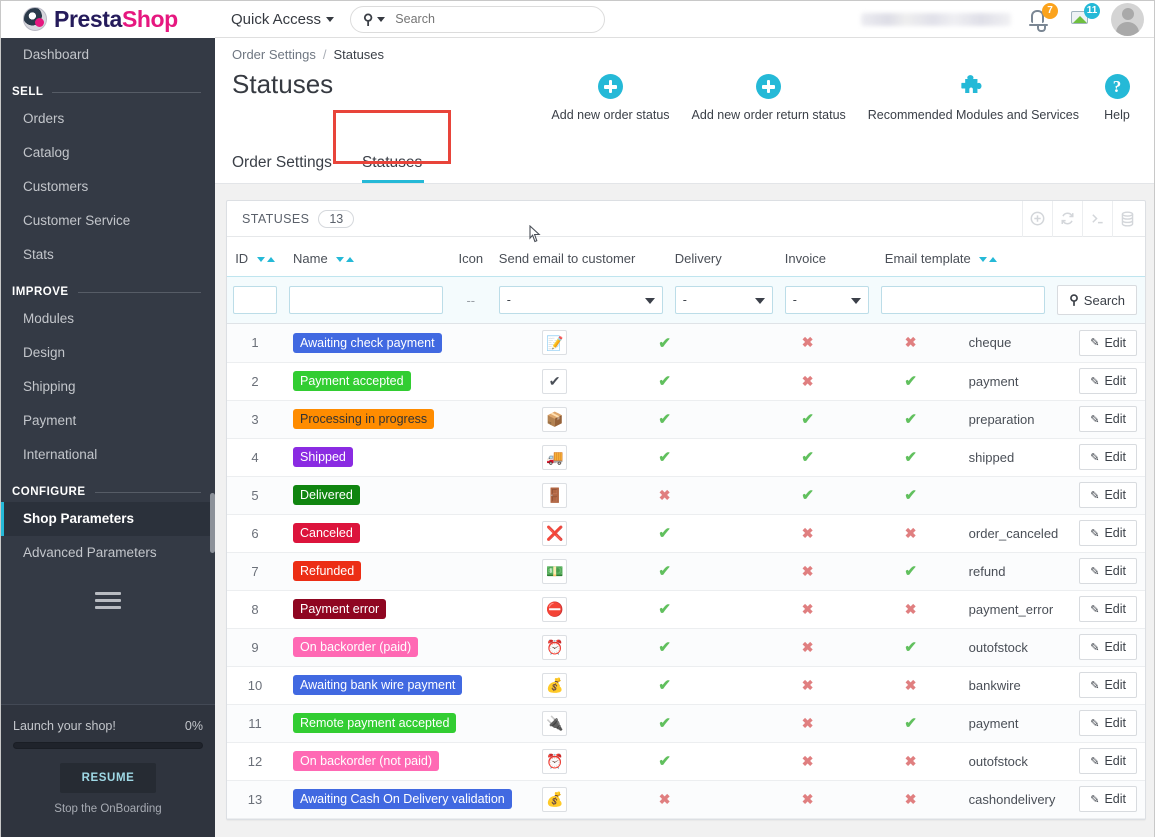 The image size is (1155, 837). I want to click on table-cell-icon: ⏰, so click(555, 647).